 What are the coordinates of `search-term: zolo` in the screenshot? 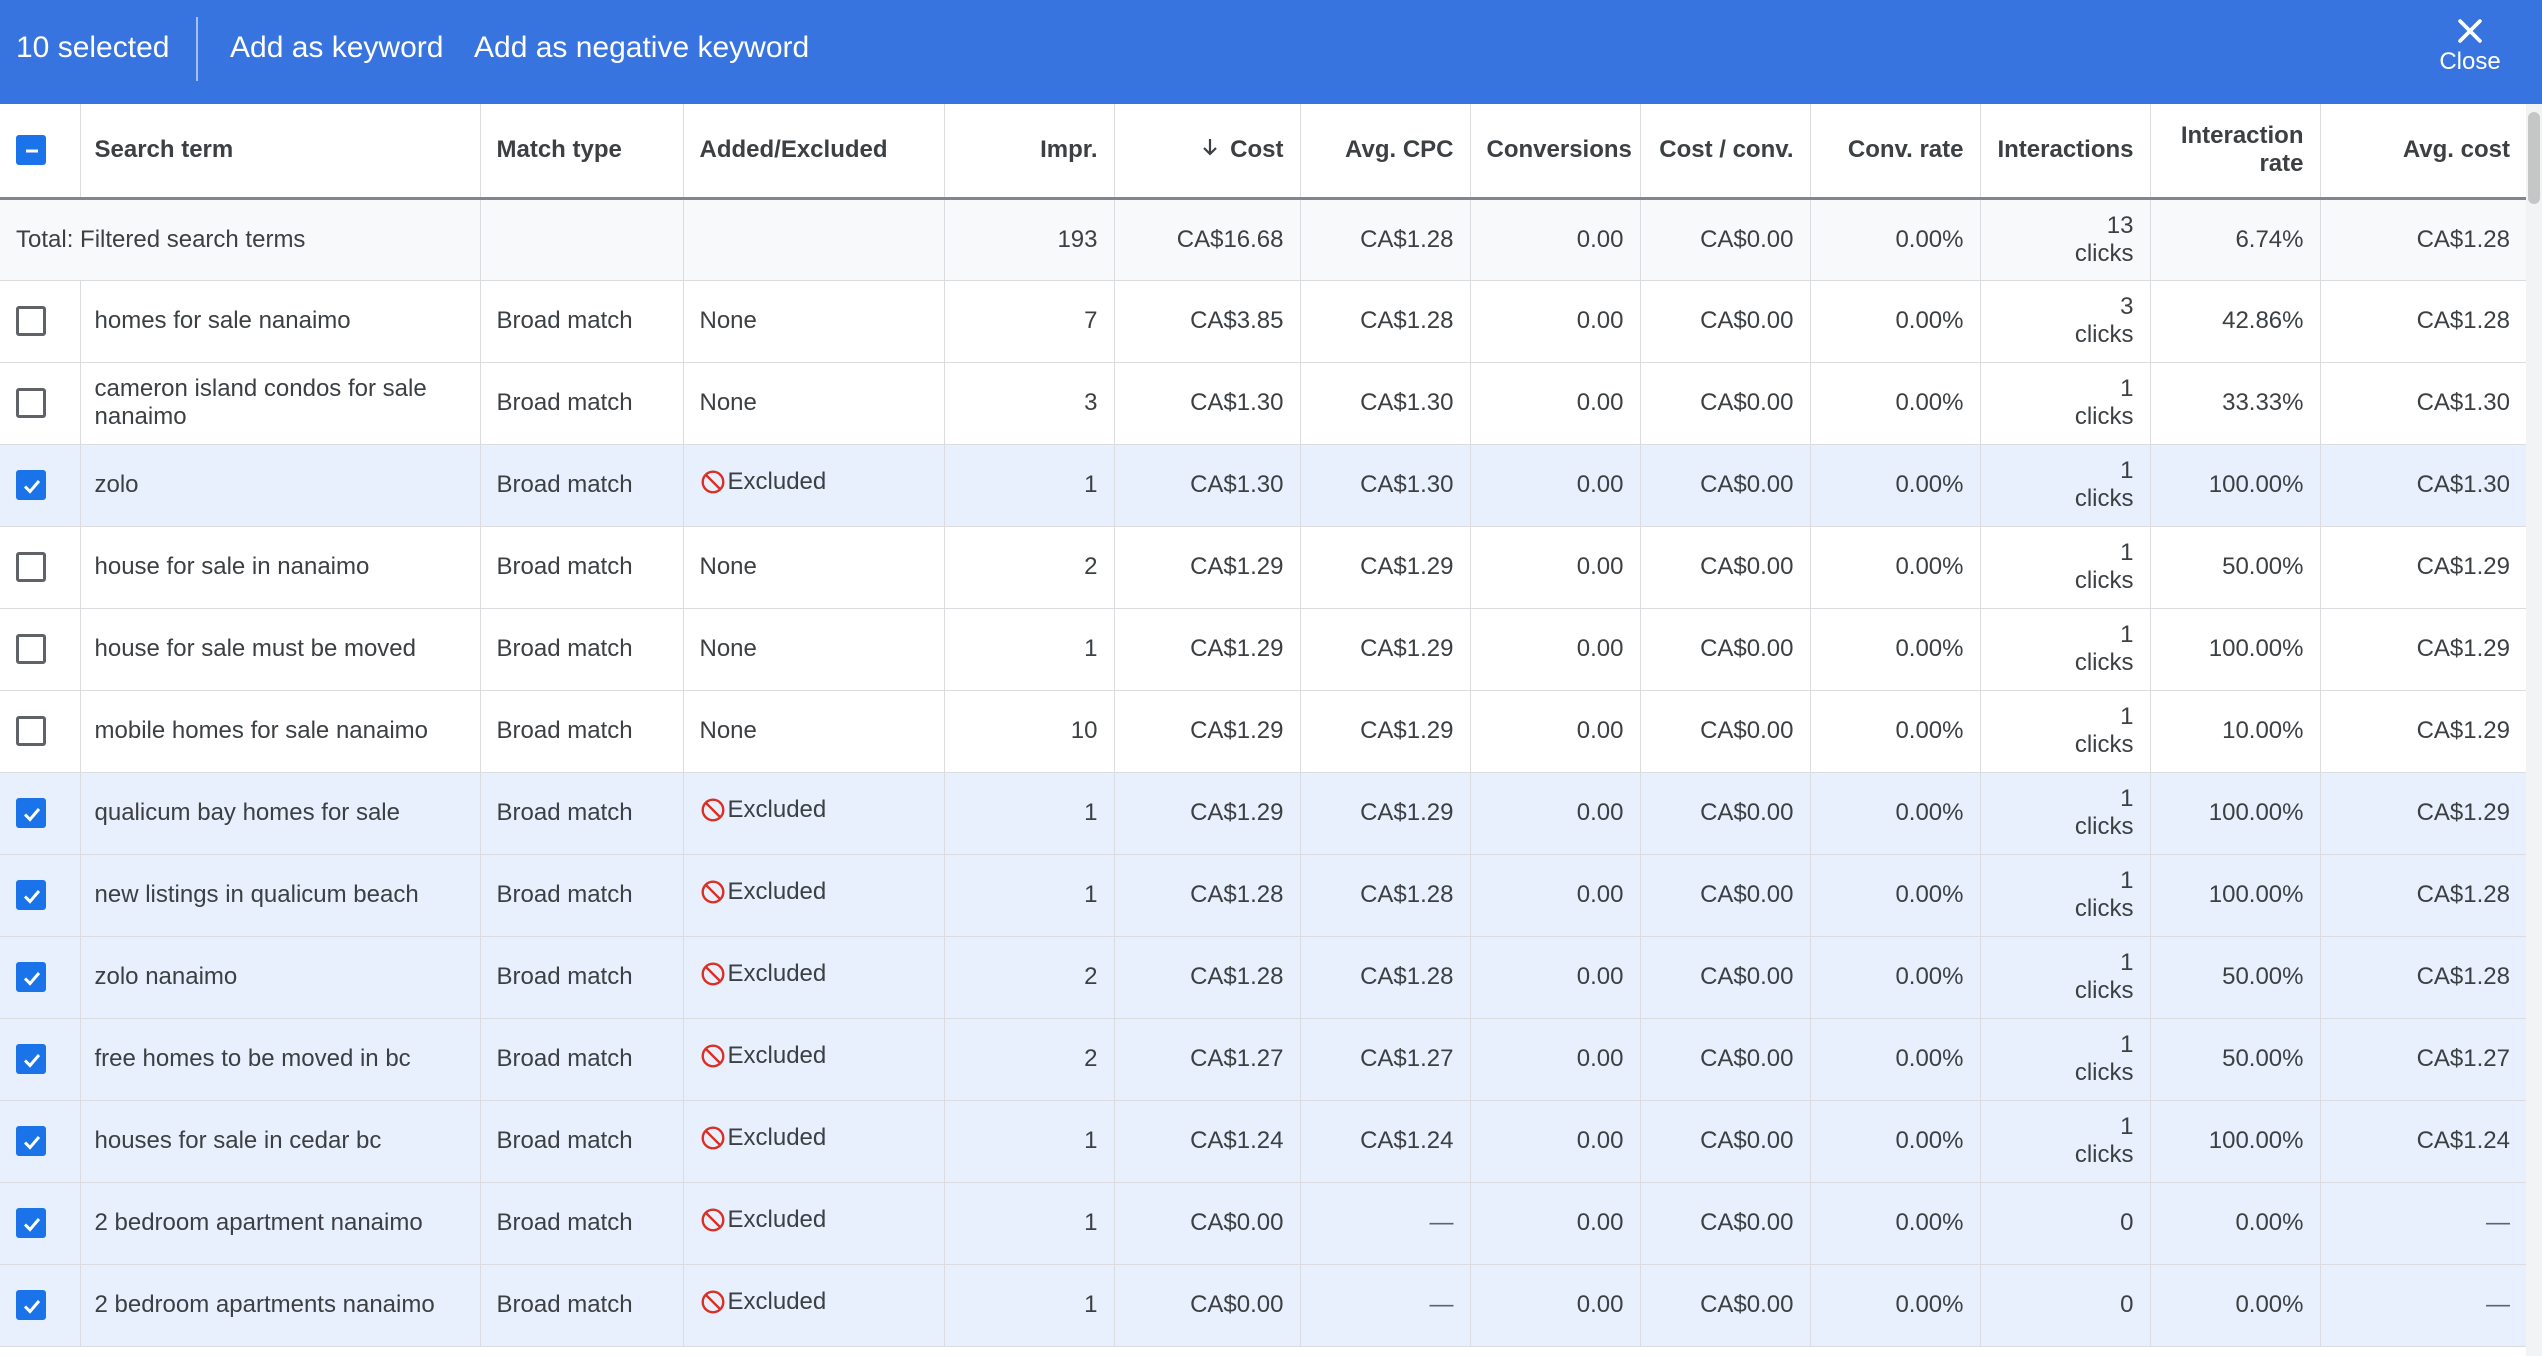 It's located at (116, 484).